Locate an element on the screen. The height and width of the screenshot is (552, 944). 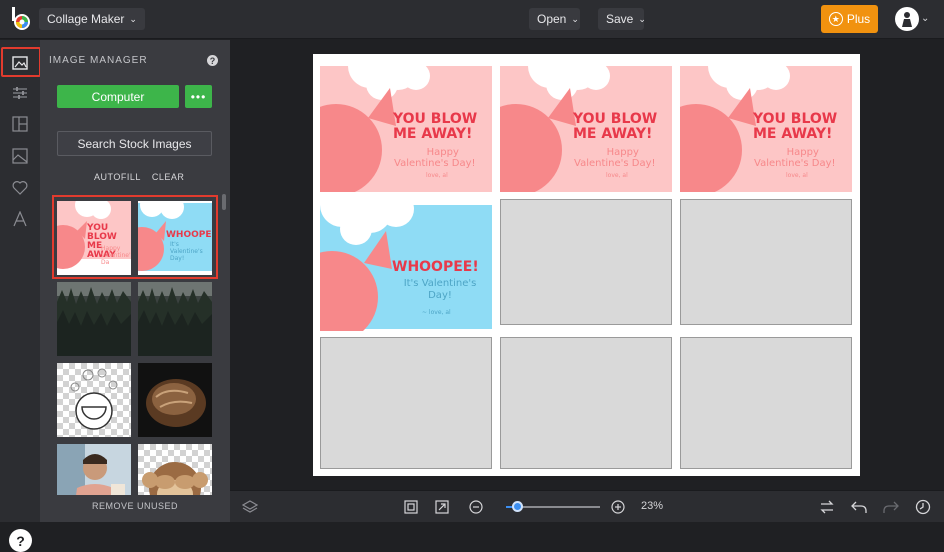
zoom-level: 23% is located at coordinates (652, 506).